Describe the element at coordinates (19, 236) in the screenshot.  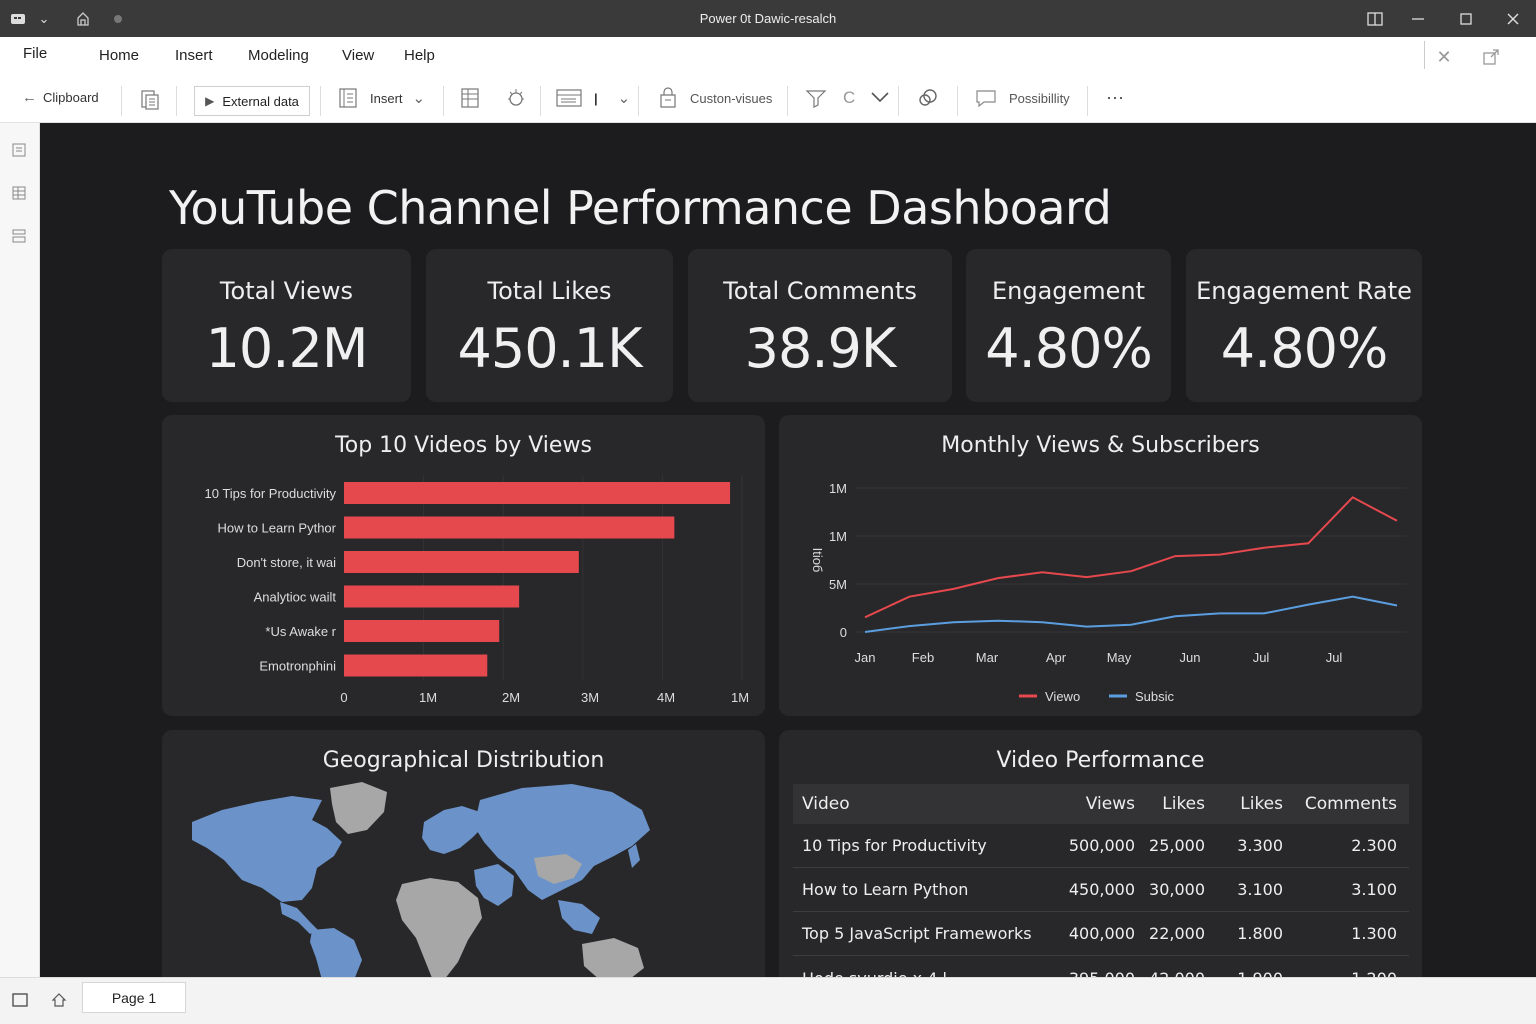
I see `model-view-icon` at that location.